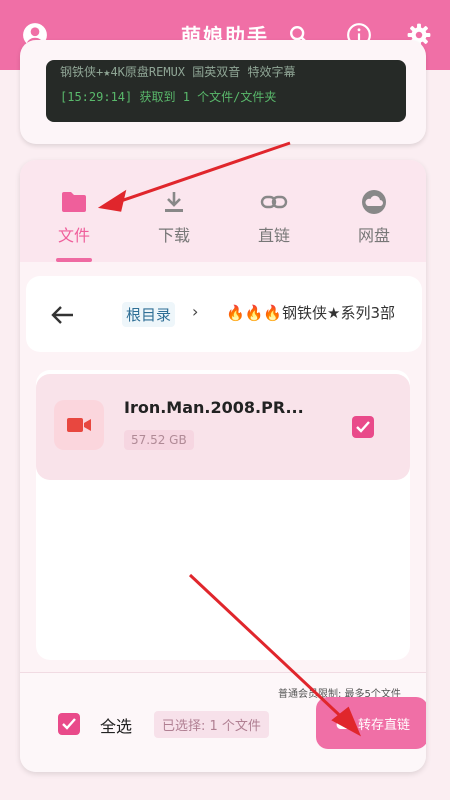 The width and height of the screenshot is (450, 800). What do you see at coordinates (274, 217) in the screenshot?
I see `tab-direct-link: 直链` at bounding box center [274, 217].